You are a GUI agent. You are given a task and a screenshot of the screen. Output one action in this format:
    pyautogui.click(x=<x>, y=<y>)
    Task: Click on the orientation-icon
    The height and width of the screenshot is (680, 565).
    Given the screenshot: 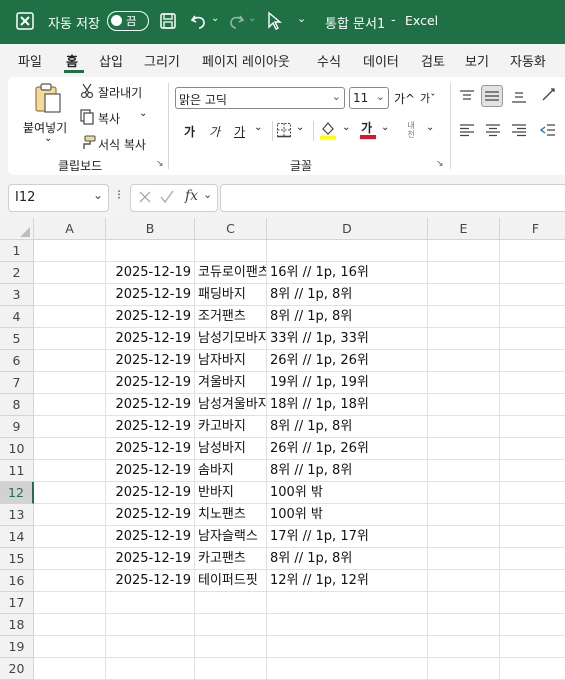 What is the action you would take?
    pyautogui.click(x=549, y=96)
    